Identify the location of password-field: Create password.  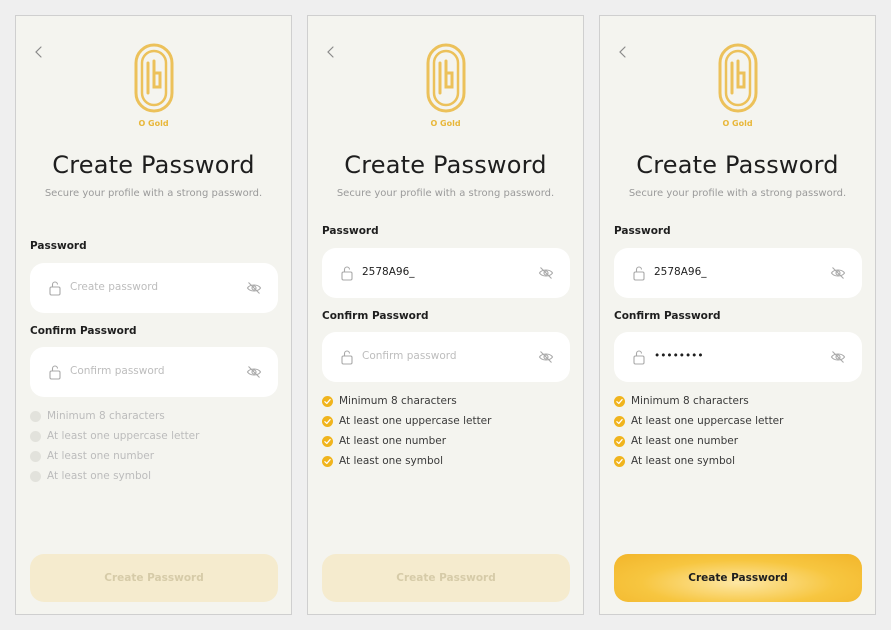
(154, 288).